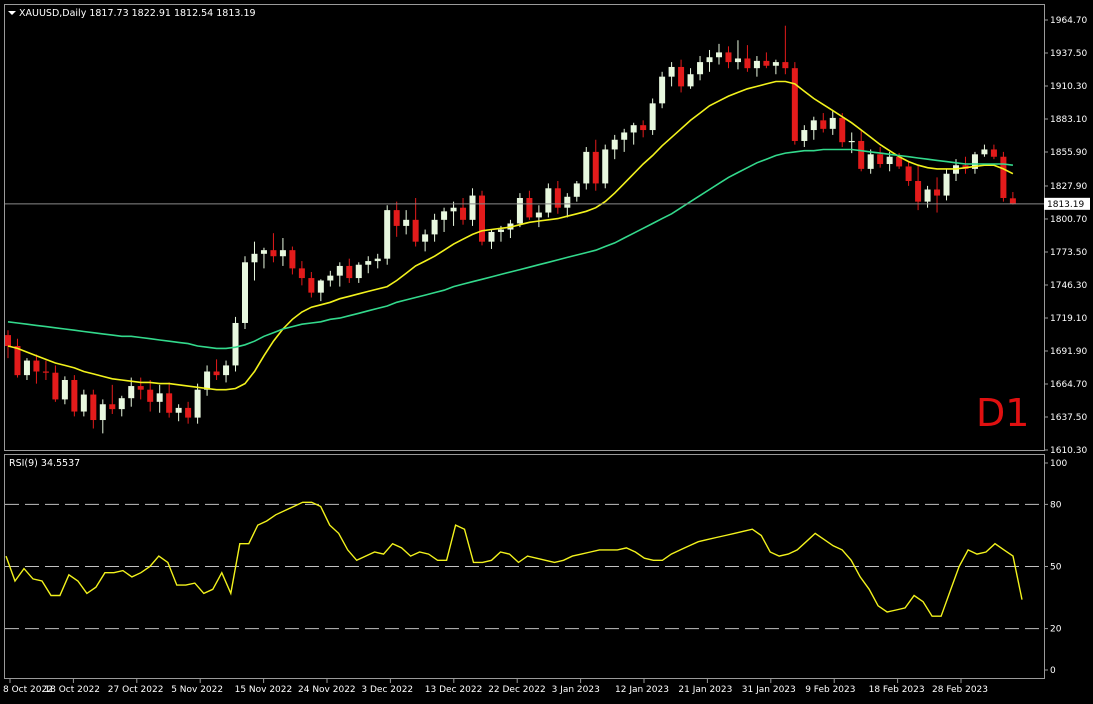 The width and height of the screenshot is (1093, 704). What do you see at coordinates (769, 690) in the screenshot?
I see `time-tick-label: 31 Jan 2023` at bounding box center [769, 690].